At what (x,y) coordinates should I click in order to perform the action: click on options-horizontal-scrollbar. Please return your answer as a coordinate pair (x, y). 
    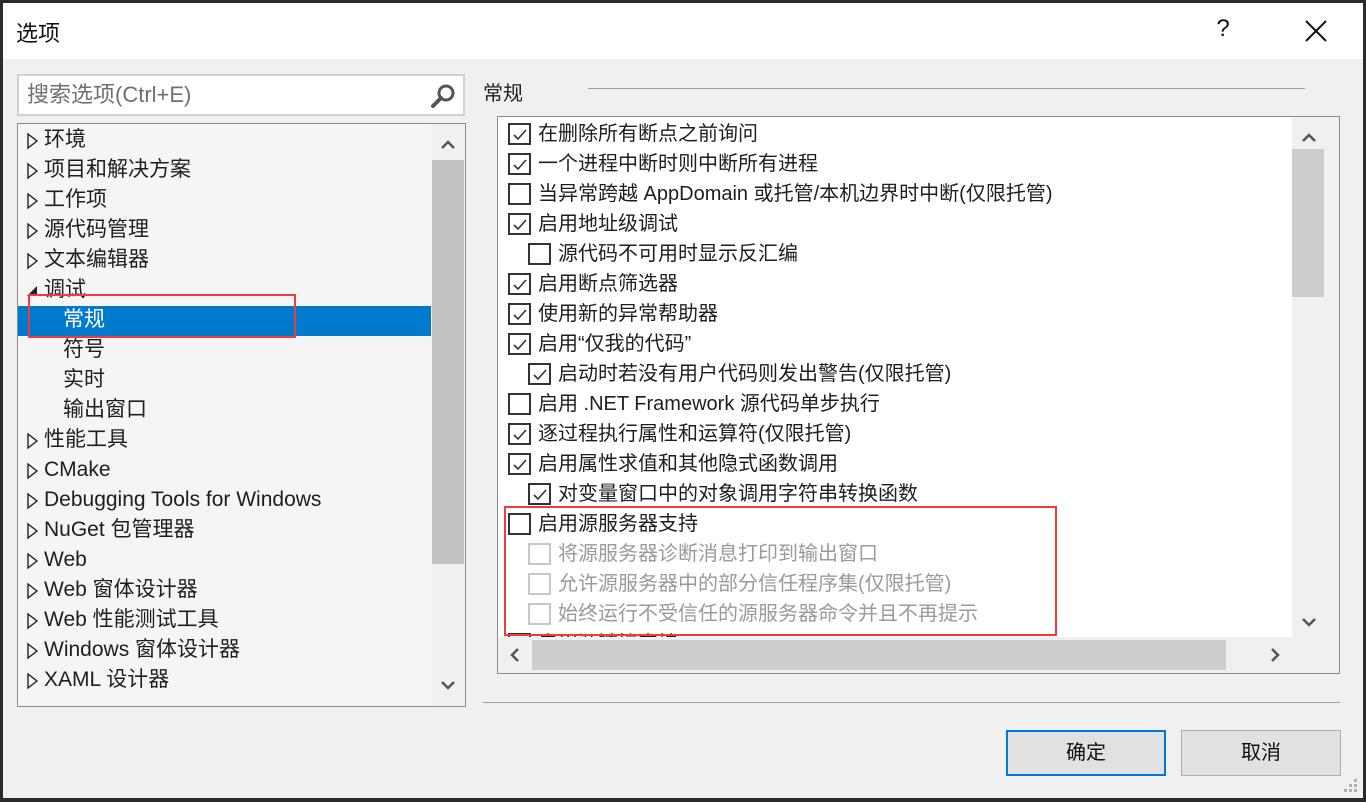
    Looking at the image, I should click on (912, 655).